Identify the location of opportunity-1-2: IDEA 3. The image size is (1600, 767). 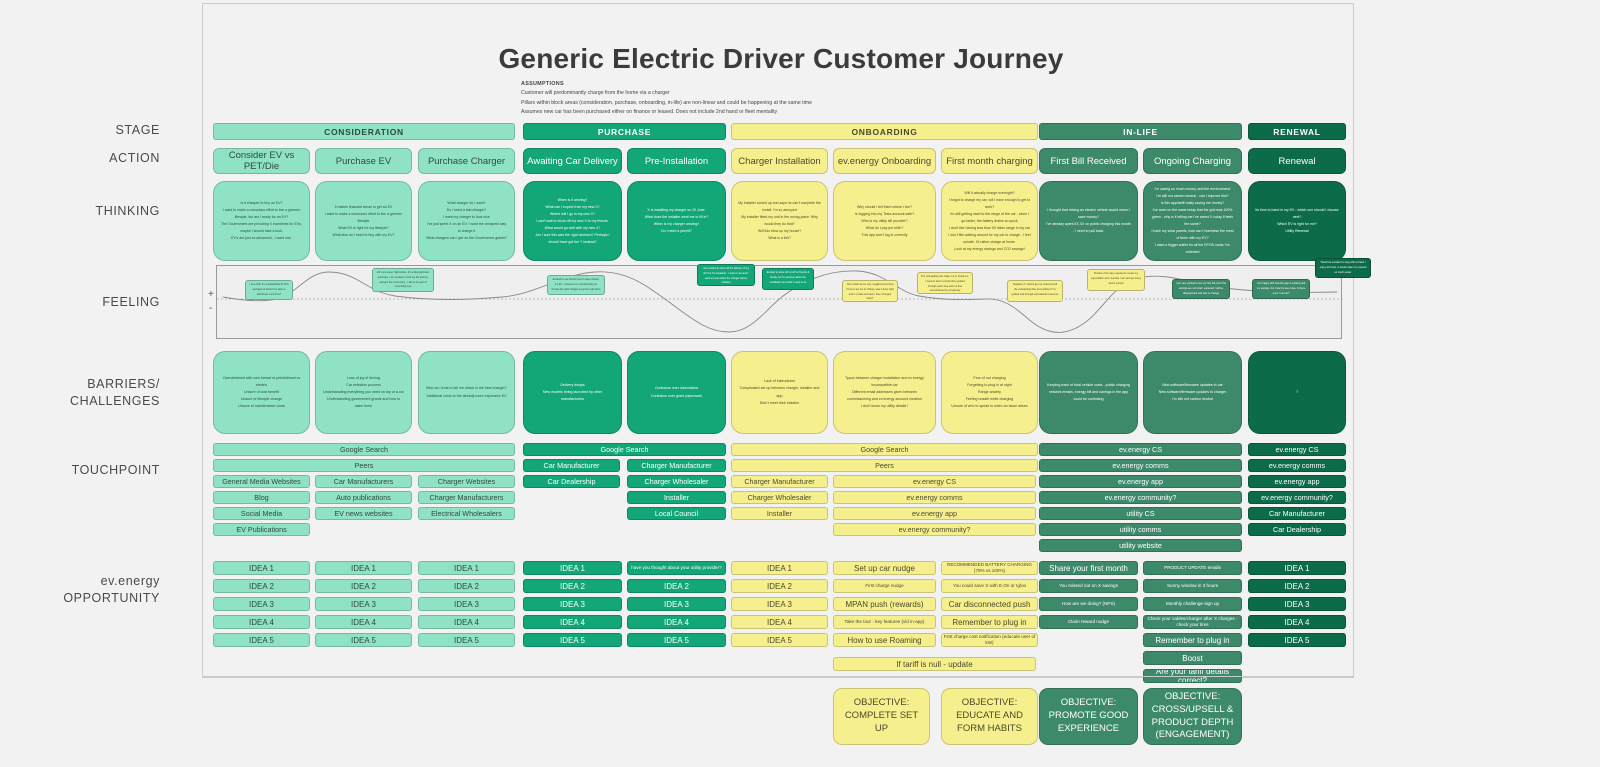
(363, 604).